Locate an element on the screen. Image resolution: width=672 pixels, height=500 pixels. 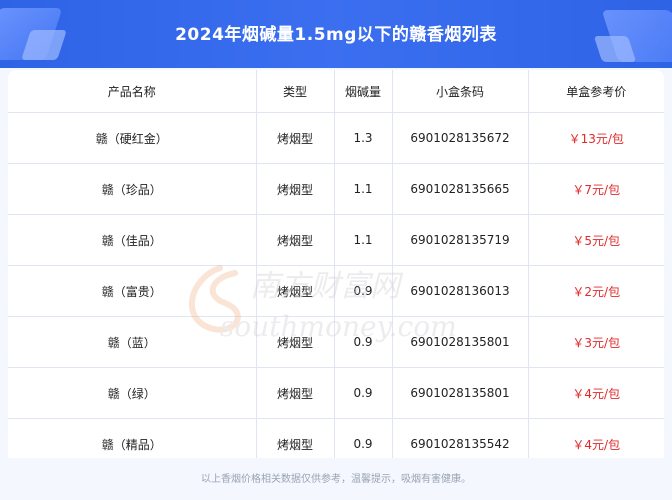
cell-product-name: 赣（蓝） is located at coordinates (132, 342).